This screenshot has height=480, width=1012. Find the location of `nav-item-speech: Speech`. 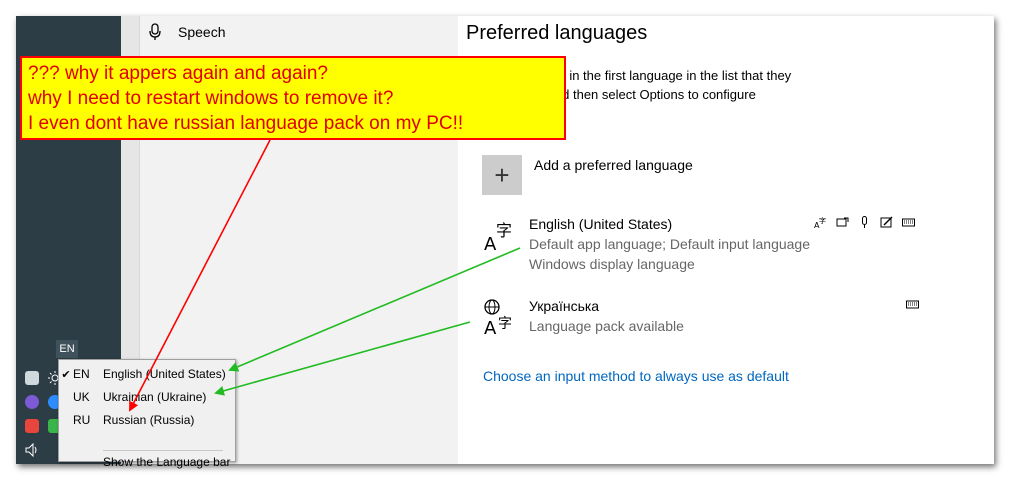

nav-item-speech: Speech is located at coordinates (186, 32).